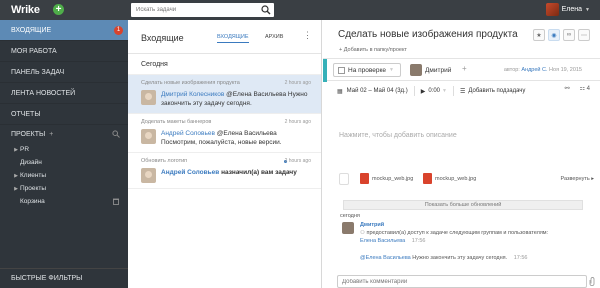 This screenshot has height=288, width=600. Describe the element at coordinates (577, 88) in the screenshot. I see `task-meta-icons: ⚯ ⚏ 4` at that location.